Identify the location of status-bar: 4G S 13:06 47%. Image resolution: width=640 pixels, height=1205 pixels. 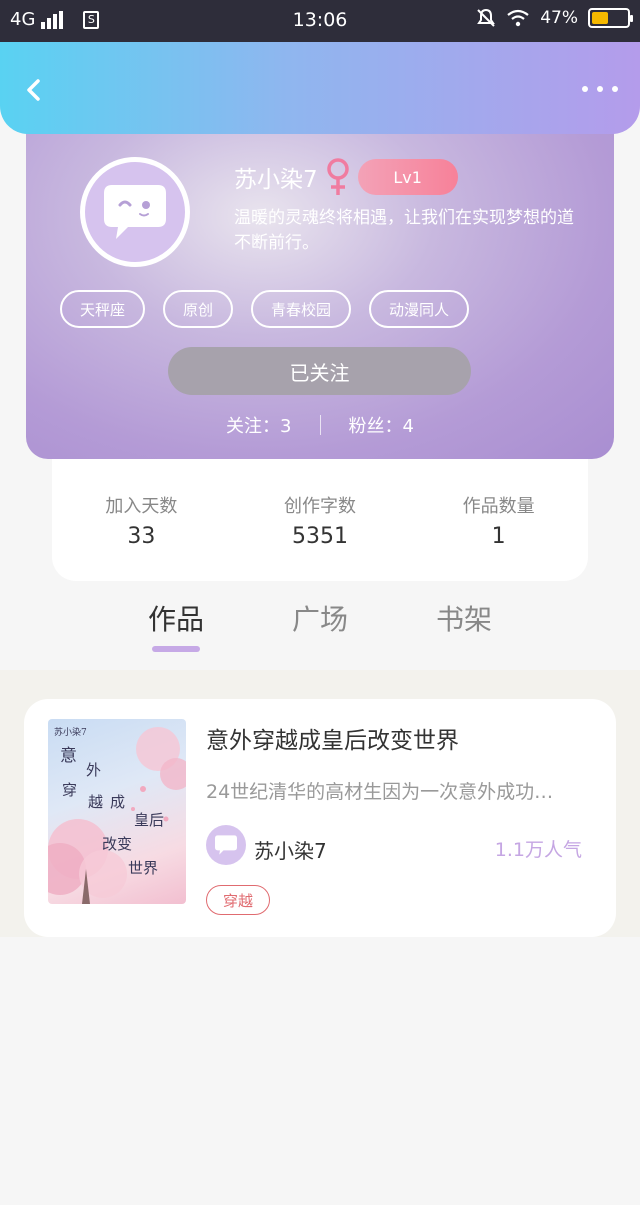
(320, 21).